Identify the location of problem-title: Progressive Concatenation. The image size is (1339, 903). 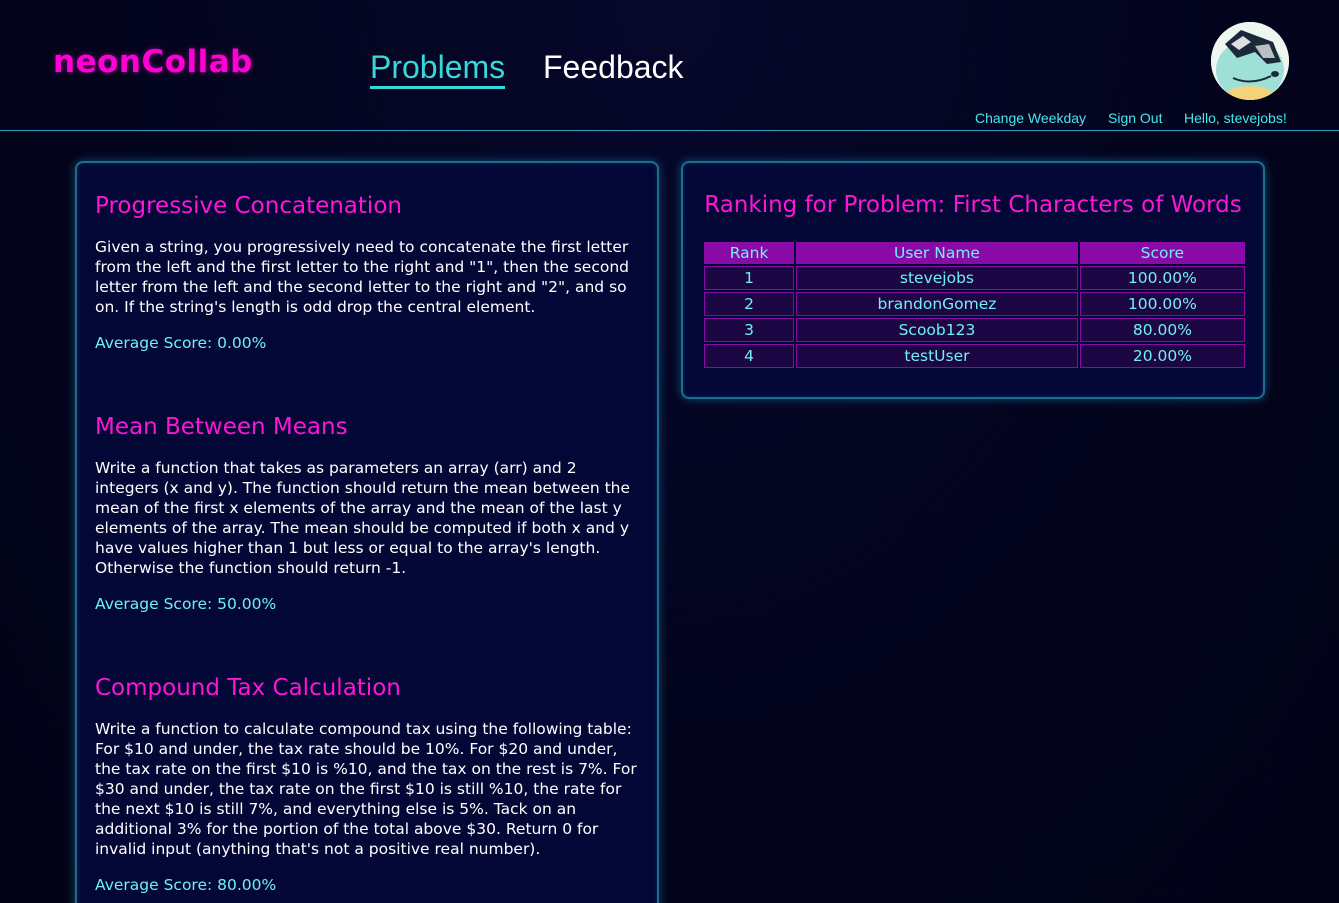
(367, 206).